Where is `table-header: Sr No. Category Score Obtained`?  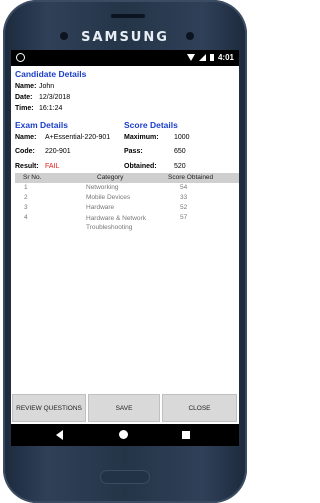
table-header: Sr No. Category Score Obtained is located at coordinates (127, 178).